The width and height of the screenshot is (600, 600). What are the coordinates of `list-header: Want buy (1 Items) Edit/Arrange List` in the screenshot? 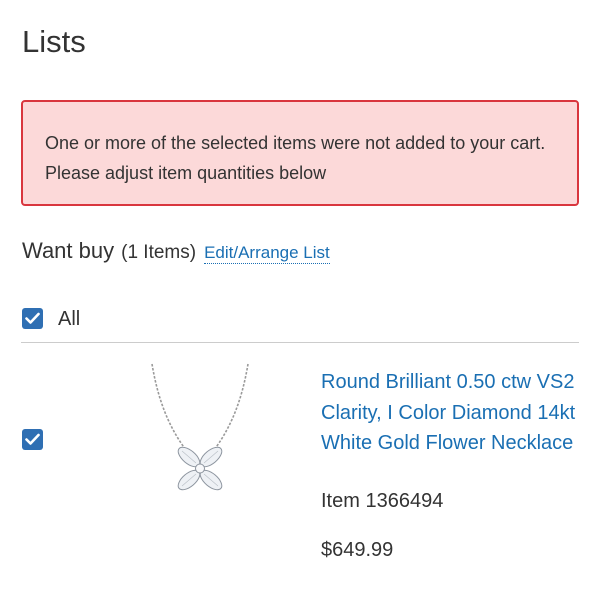 It's located at (176, 251).